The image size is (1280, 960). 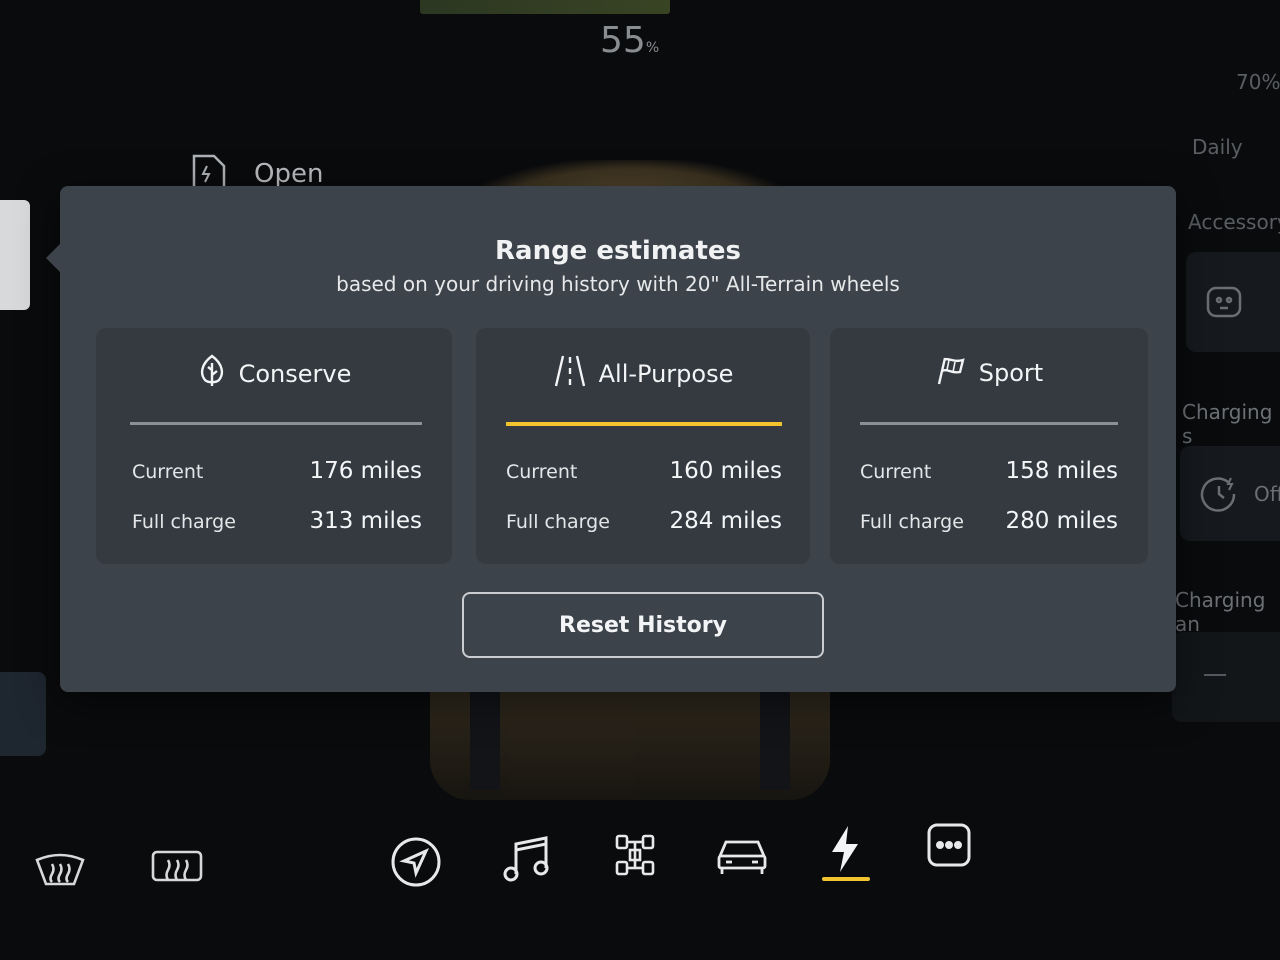 What do you see at coordinates (1215, 675) in the screenshot?
I see `dash-icon` at bounding box center [1215, 675].